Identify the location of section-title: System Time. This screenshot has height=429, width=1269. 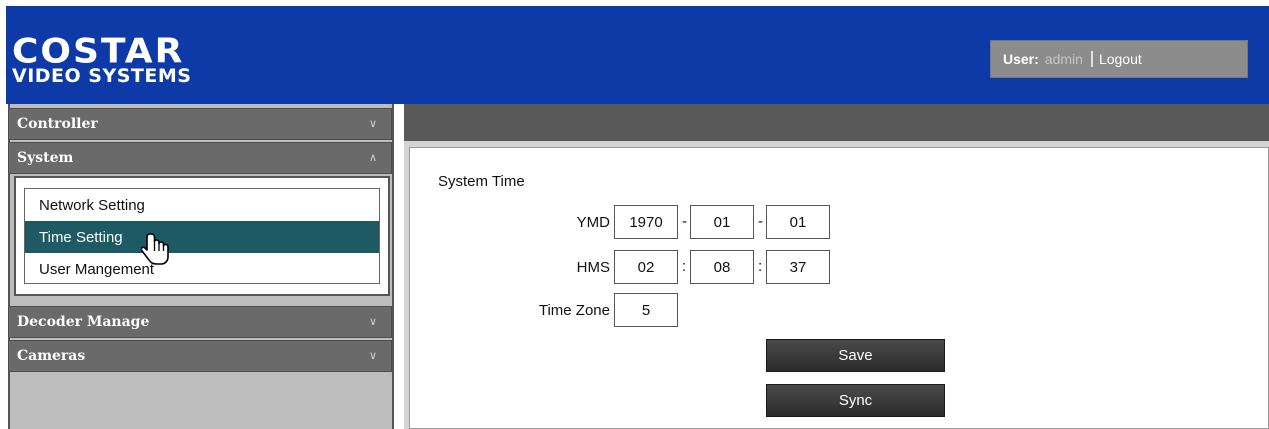
(481, 181).